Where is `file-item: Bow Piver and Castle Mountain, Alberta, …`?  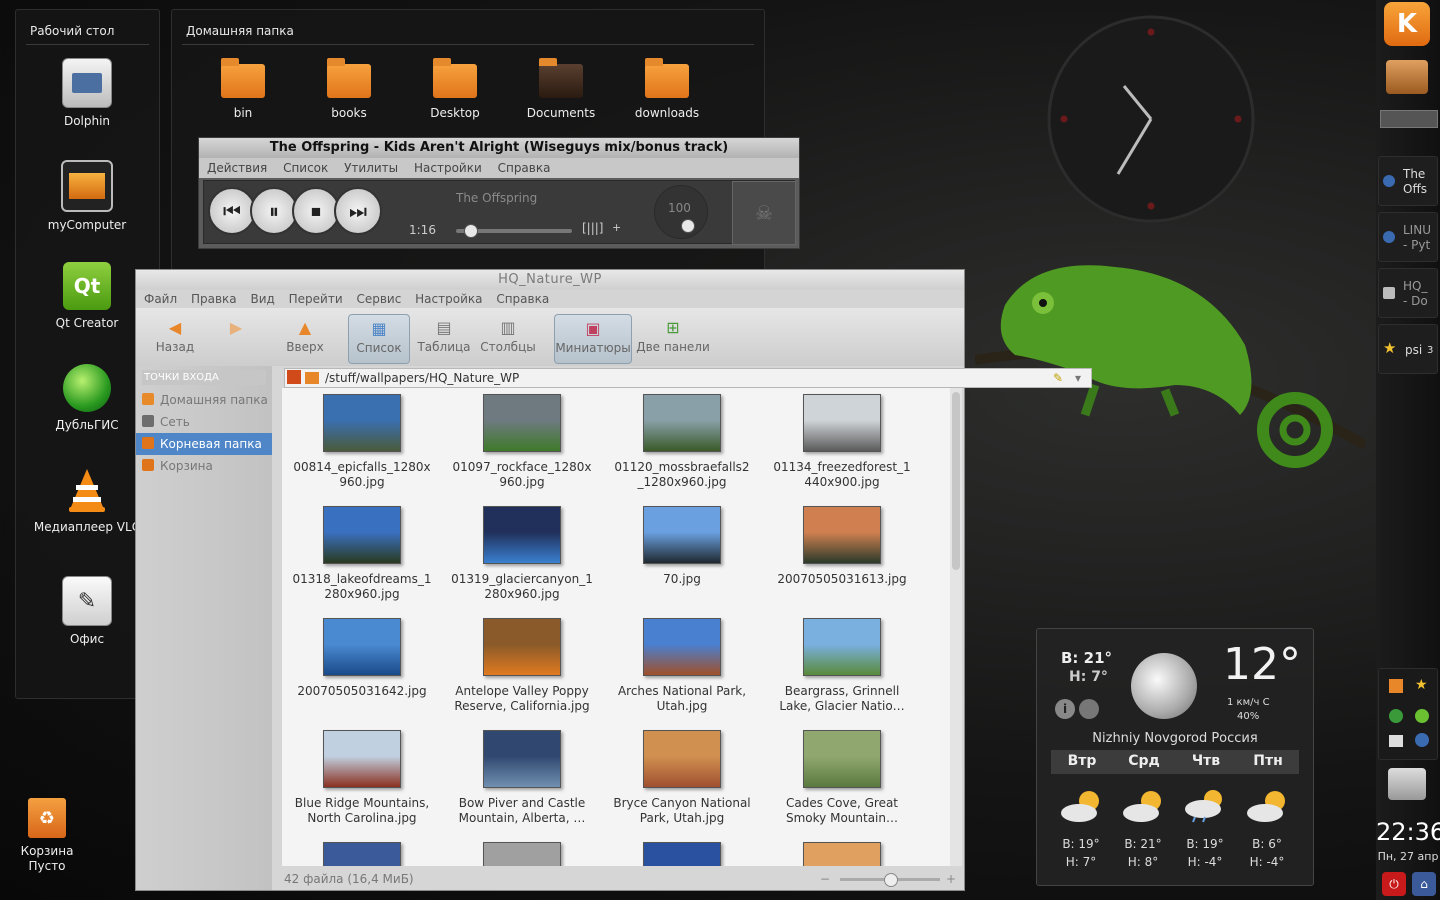
file-item: Bow Piver and Castle Mountain, Alberta, … is located at coordinates (522, 775).